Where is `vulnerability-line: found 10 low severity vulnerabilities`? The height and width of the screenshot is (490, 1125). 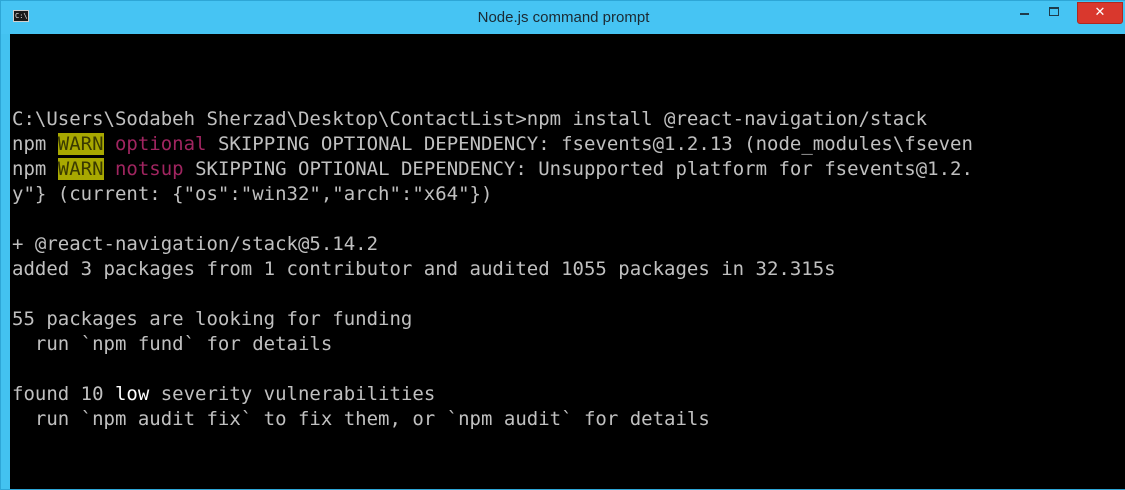 vulnerability-line: found 10 low severity vulnerabilities is located at coordinates (223, 394).